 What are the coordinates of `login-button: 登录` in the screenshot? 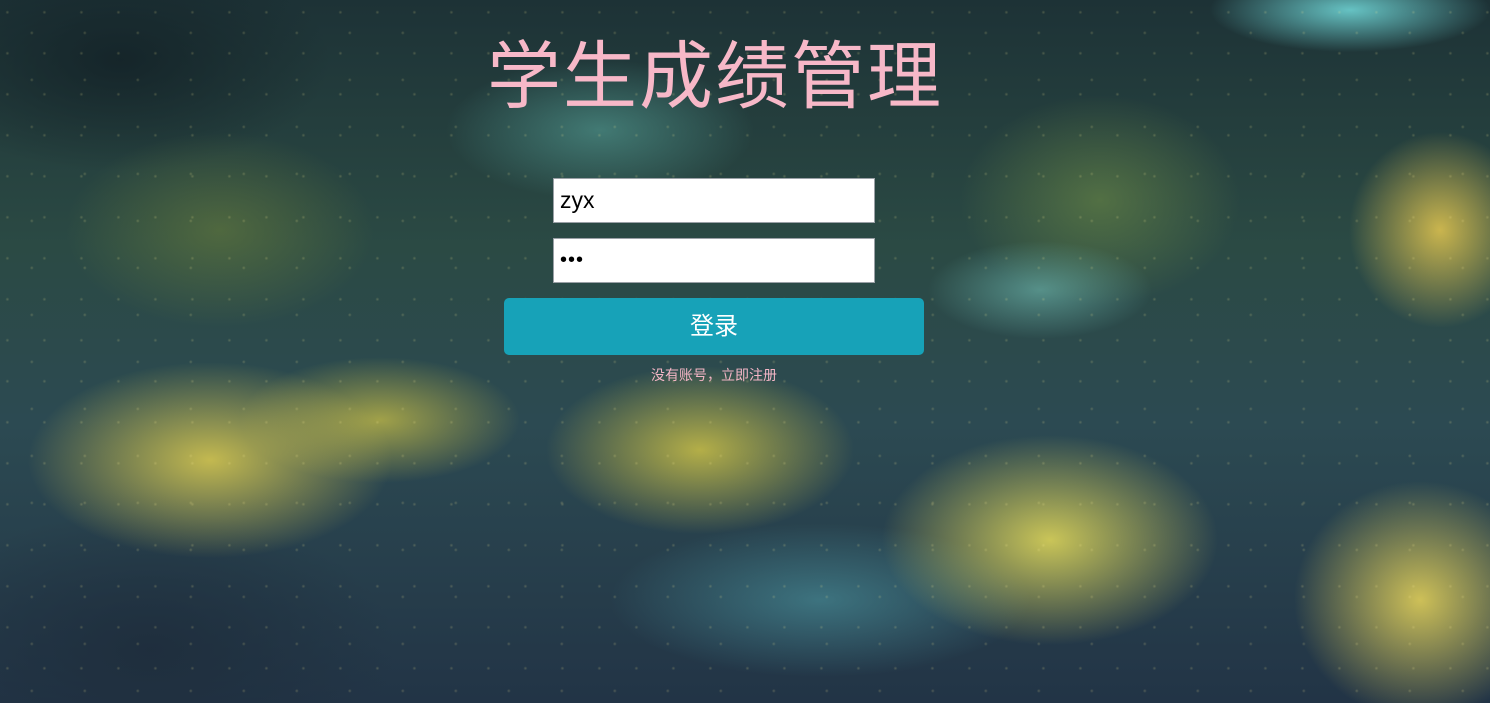 It's located at (714, 326).